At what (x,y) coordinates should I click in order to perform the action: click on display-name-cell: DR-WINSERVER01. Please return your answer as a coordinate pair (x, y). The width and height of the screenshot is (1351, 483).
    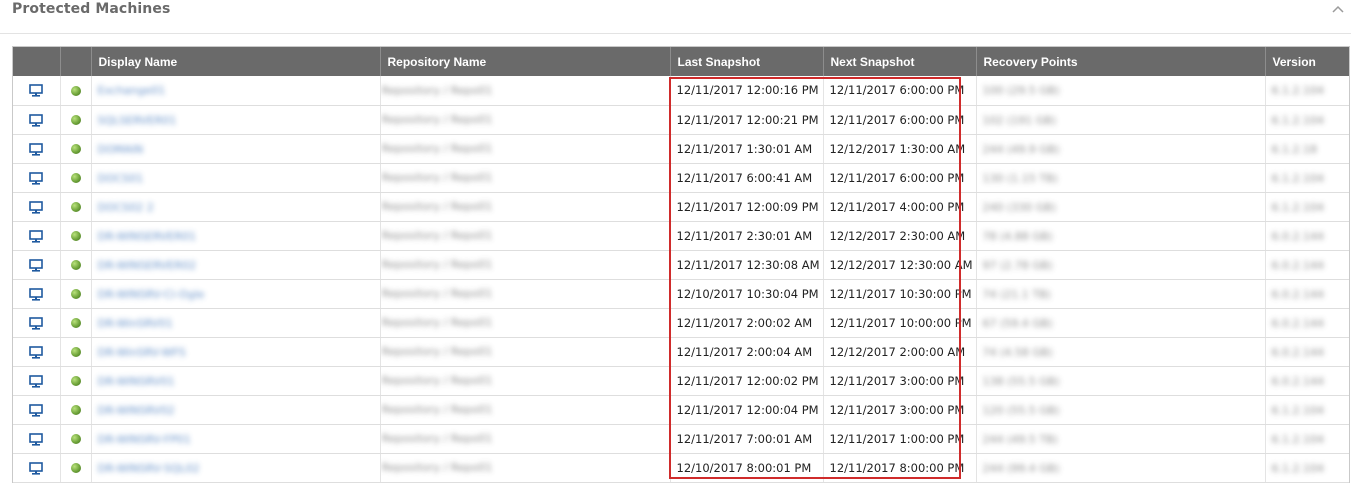
    Looking at the image, I should click on (236, 236).